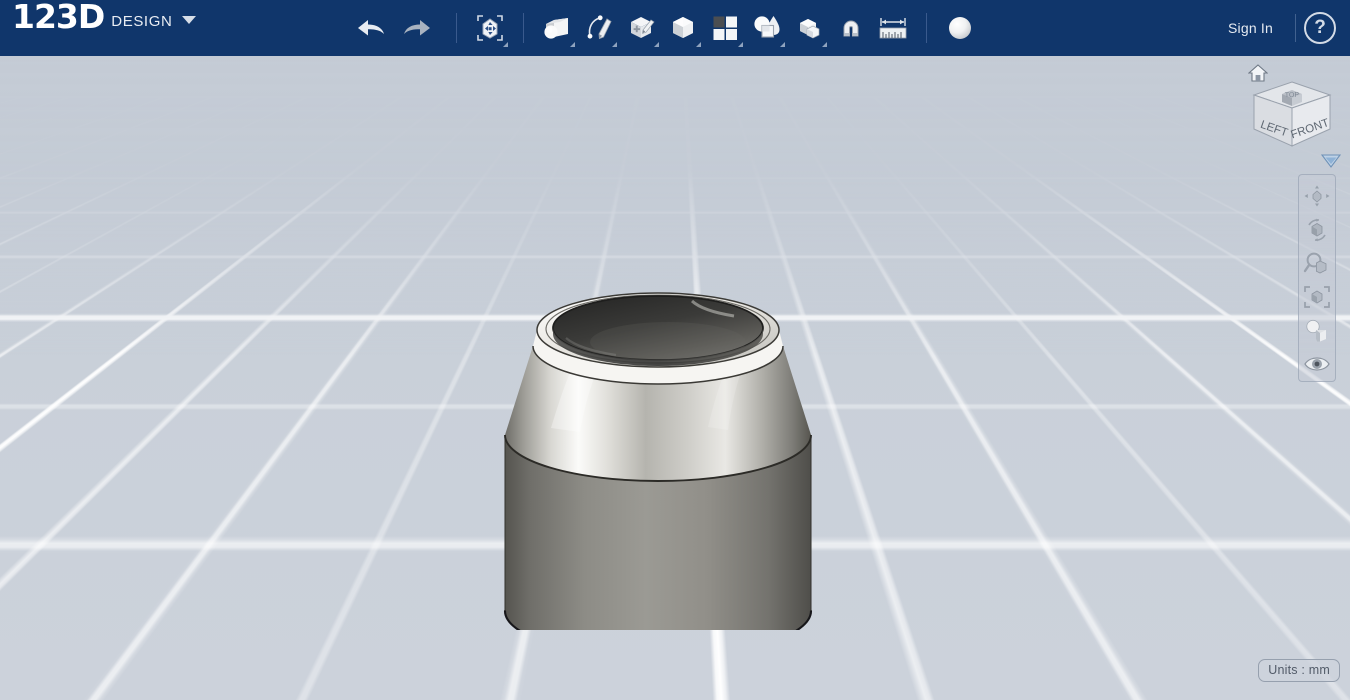  I want to click on group-button, so click(809, 28).